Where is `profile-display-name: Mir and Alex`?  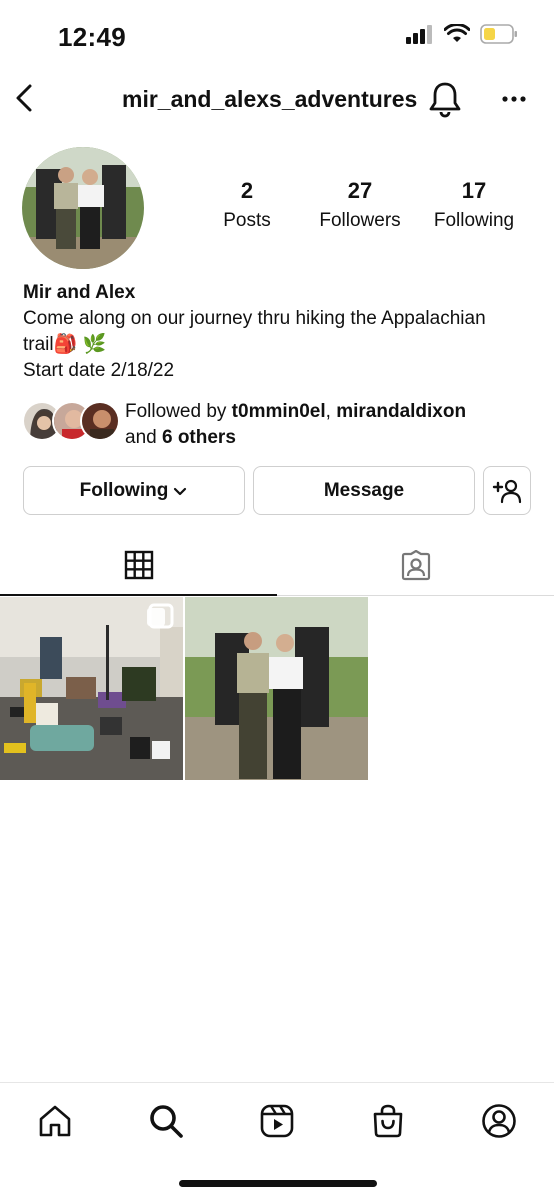 profile-display-name: Mir and Alex is located at coordinates (79, 292).